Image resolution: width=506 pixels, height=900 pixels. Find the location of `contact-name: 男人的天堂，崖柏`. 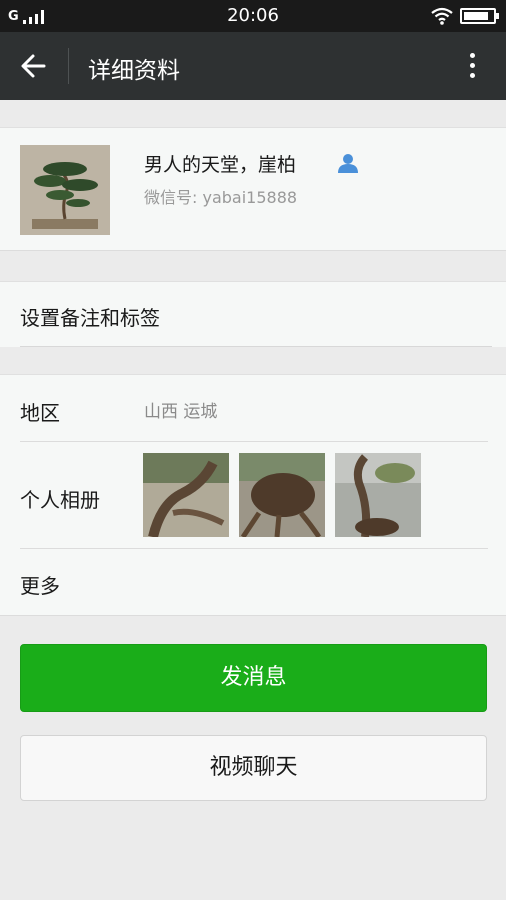

contact-name: 男人的天堂，崖柏 is located at coordinates (220, 165).